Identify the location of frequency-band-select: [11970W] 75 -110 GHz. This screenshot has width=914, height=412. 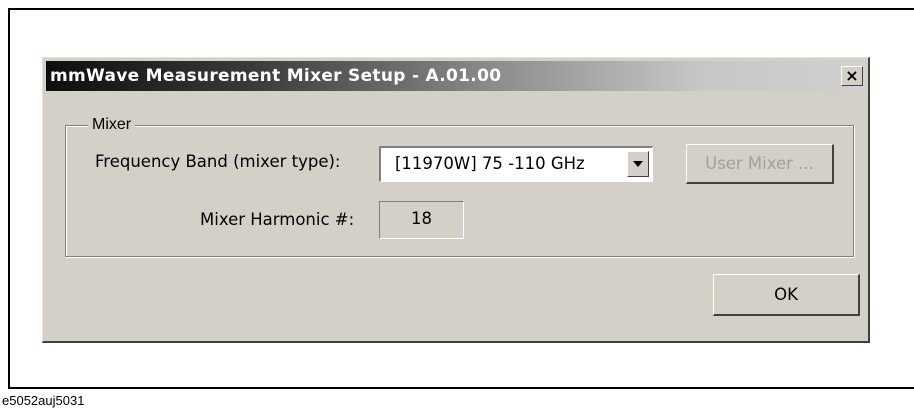
(516, 164).